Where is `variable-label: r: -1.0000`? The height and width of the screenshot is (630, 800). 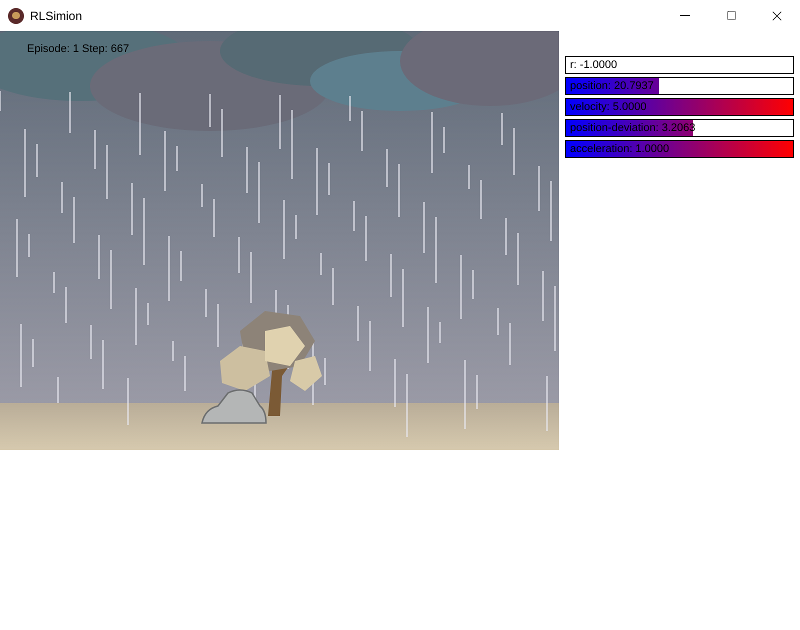 variable-label: r: -1.0000 is located at coordinates (594, 65).